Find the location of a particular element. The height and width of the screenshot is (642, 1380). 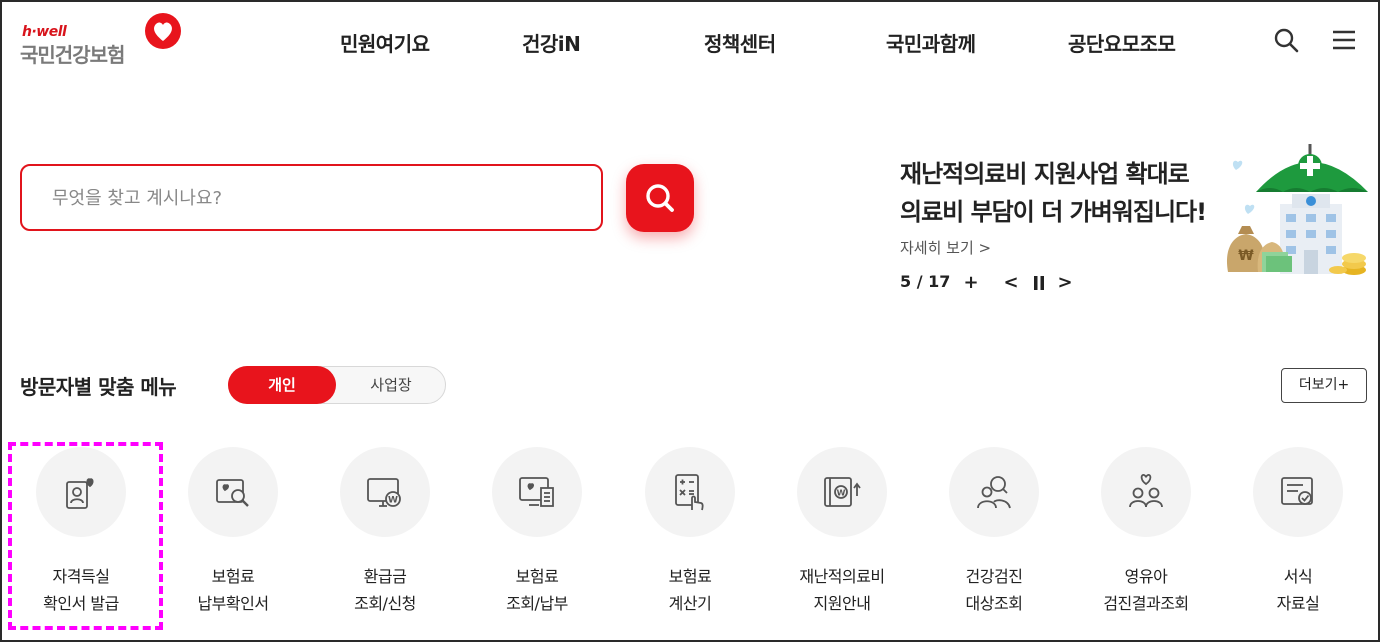

visitor-menu-title: 방문자별 맞춤 메뉴 is located at coordinates (98, 387).